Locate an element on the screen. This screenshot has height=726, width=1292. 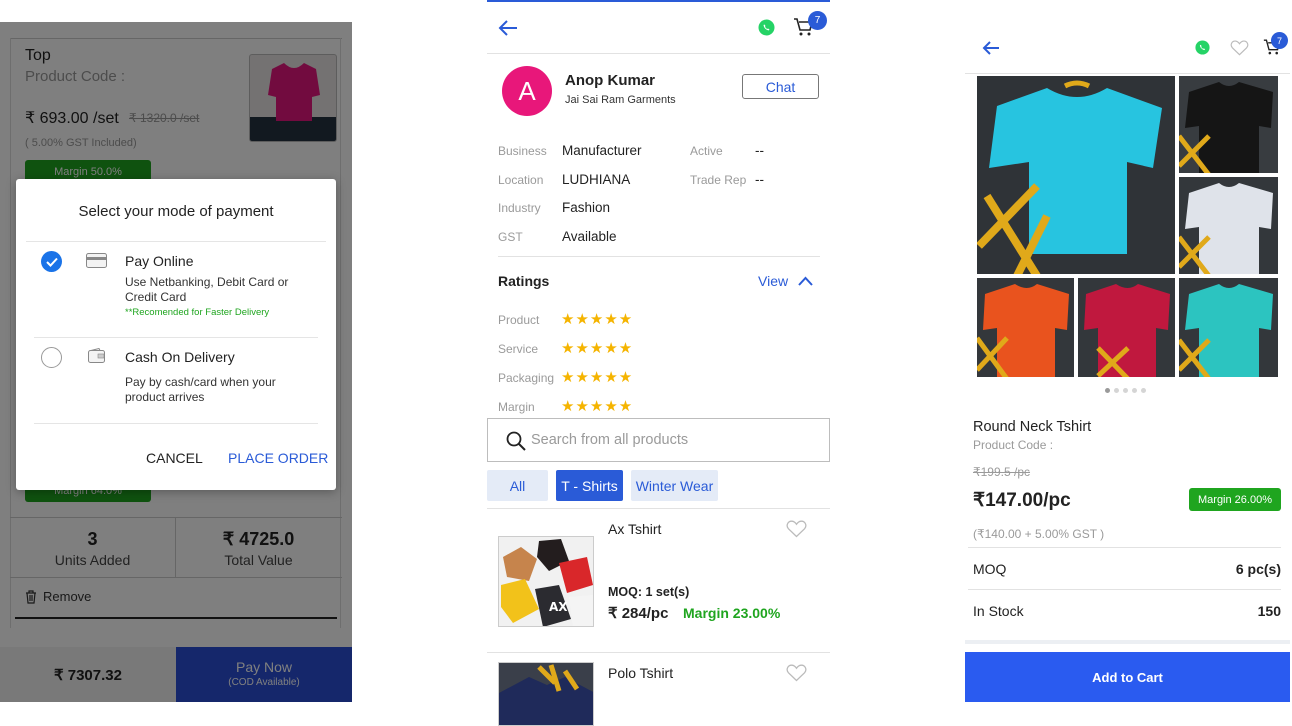
product-image-gallery is located at coordinates (1127, 226).